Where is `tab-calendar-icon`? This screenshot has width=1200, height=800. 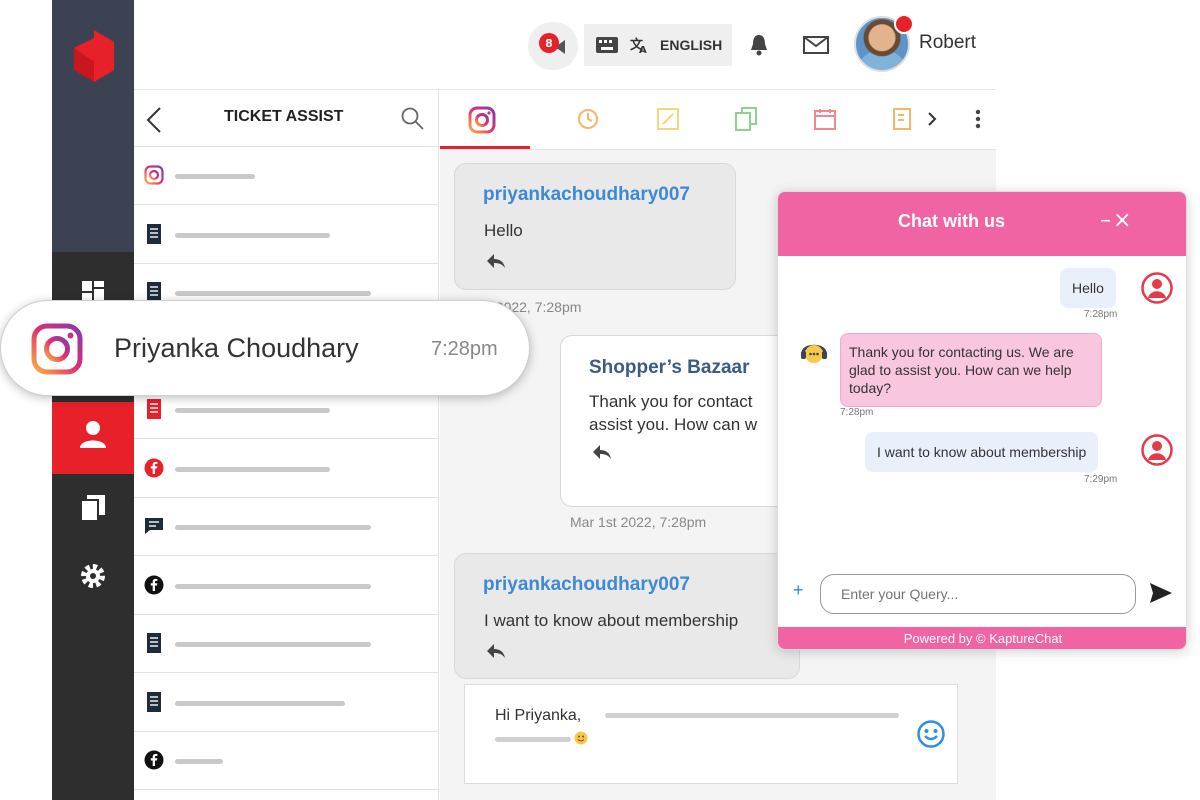
tab-calendar-icon is located at coordinates (825, 119).